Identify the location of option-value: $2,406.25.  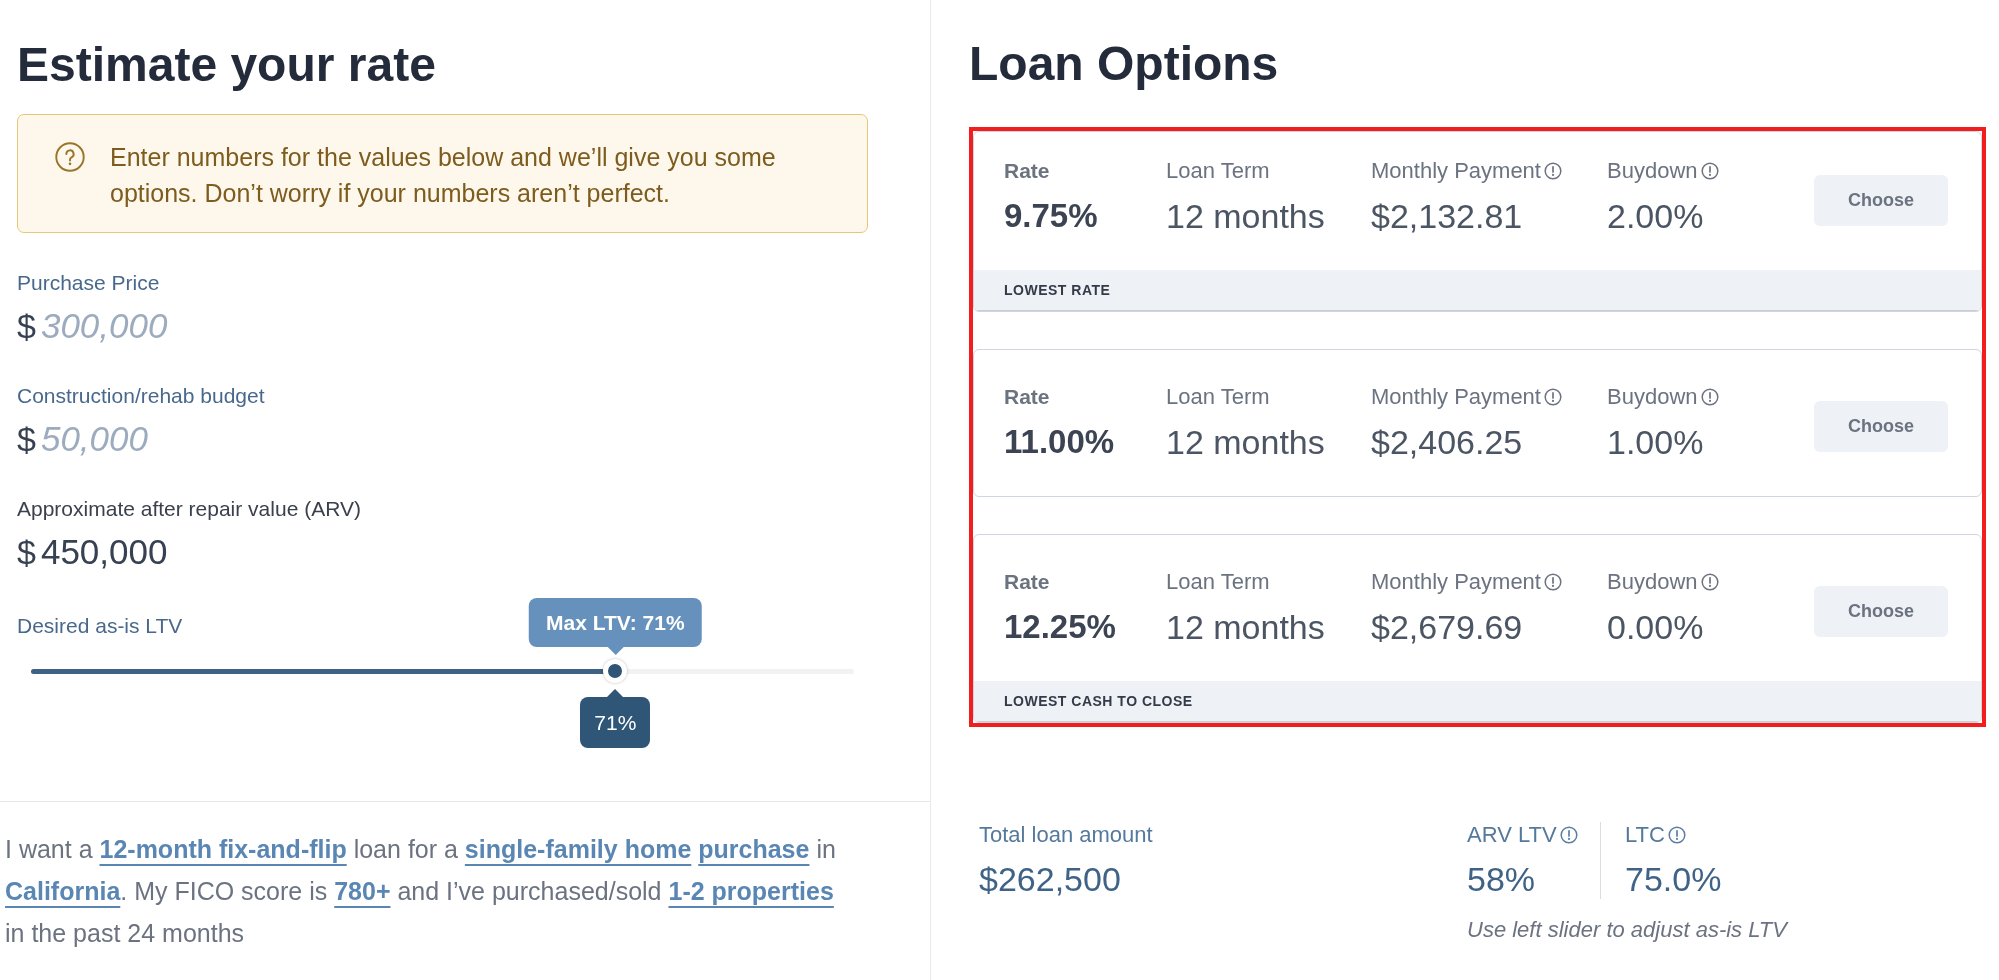
(1447, 442).